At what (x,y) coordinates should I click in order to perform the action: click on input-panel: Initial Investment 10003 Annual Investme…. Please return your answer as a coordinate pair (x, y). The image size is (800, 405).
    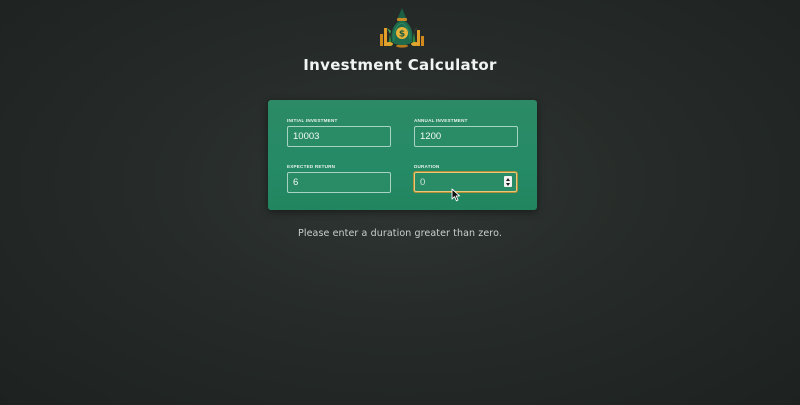
    Looking at the image, I should click on (402, 155).